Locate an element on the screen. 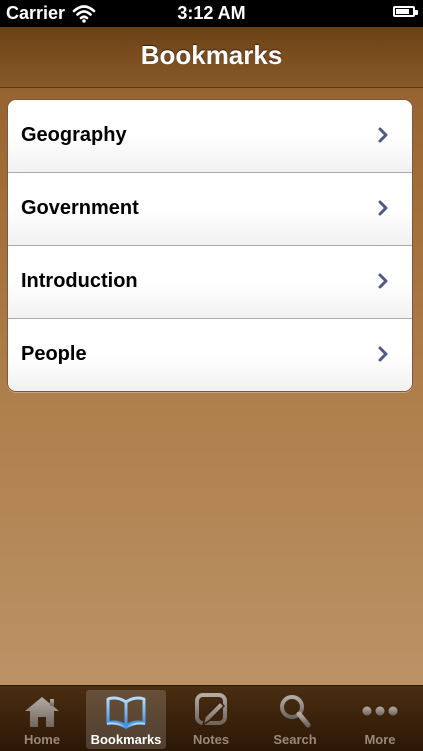 This screenshot has width=423, height=751. tab-bookmarks: Bookmarks is located at coordinates (126, 719).